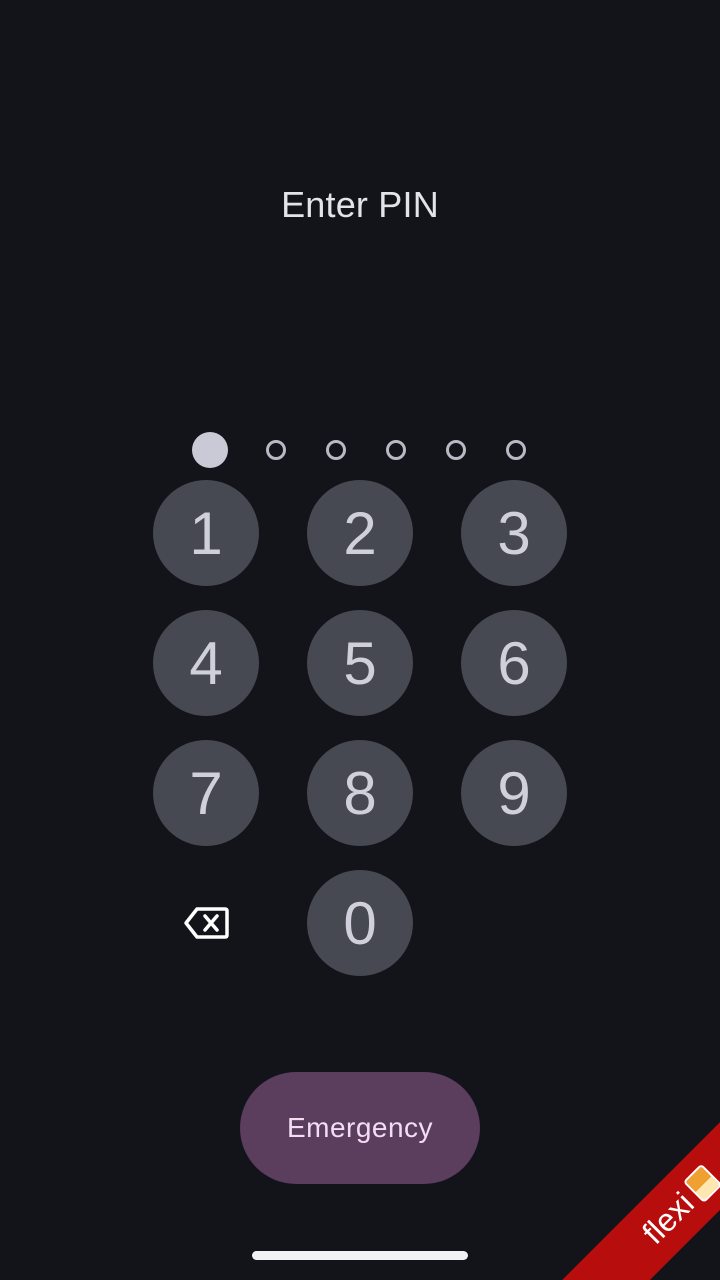  Describe the element at coordinates (206, 663) in the screenshot. I see `key-4-button: 4` at that location.